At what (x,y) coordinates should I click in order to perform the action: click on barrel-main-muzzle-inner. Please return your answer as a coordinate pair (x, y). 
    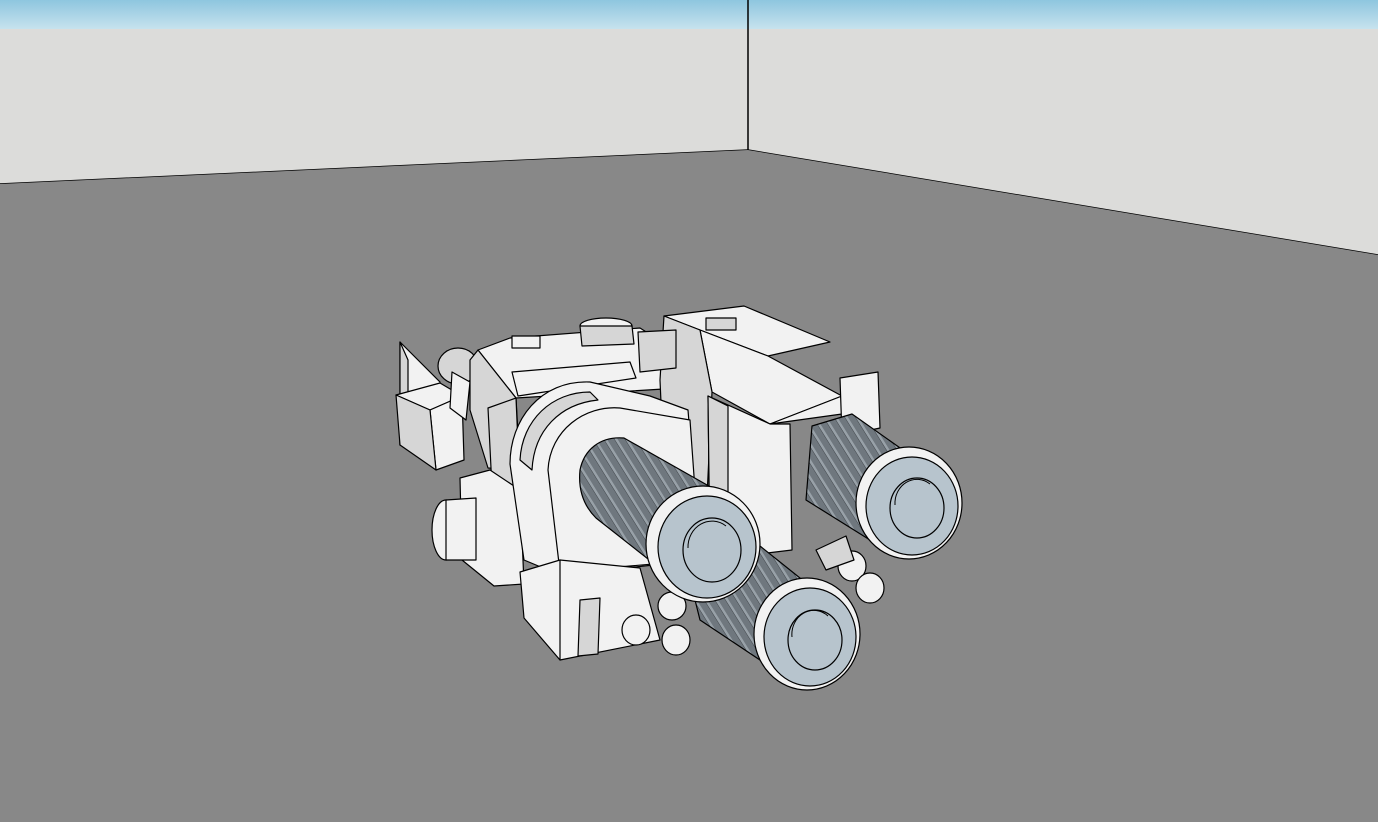
    Looking at the image, I should click on (712, 550).